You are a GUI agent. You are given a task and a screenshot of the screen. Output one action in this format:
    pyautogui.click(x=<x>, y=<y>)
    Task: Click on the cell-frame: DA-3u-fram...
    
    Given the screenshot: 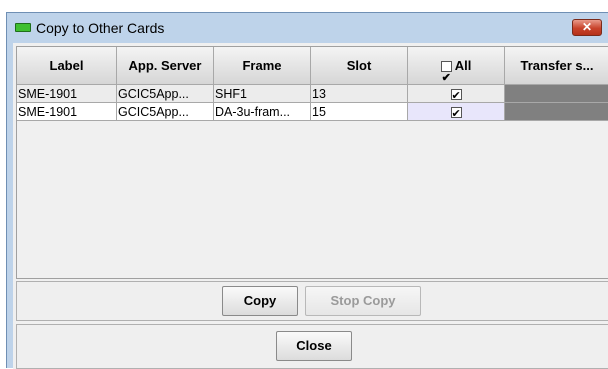 What is the action you would take?
    pyautogui.click(x=262, y=112)
    